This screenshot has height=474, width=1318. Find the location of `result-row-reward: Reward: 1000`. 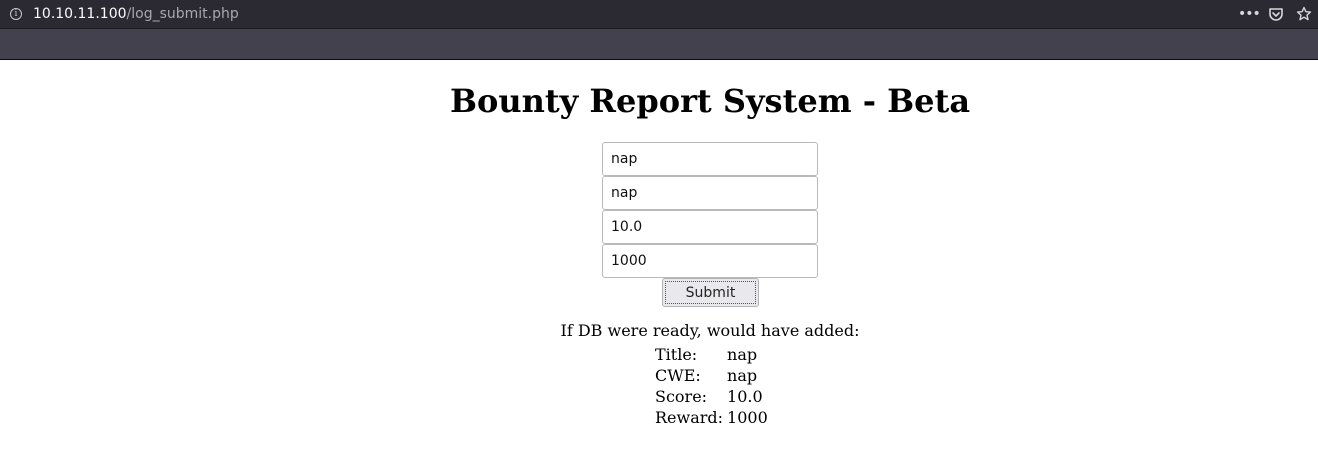

result-row-reward: Reward: 1000 is located at coordinates (711, 417).